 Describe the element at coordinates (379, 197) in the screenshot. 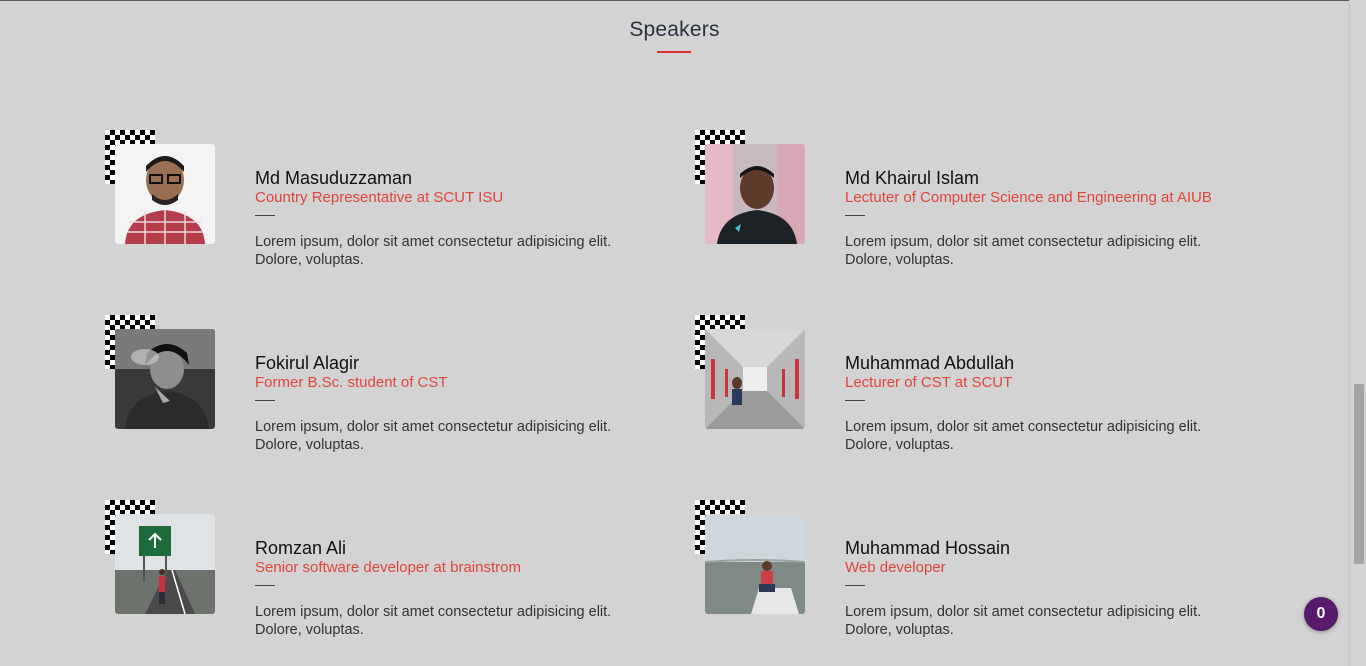

I see `speaker-role: Country Representative at SCUT ISU` at that location.